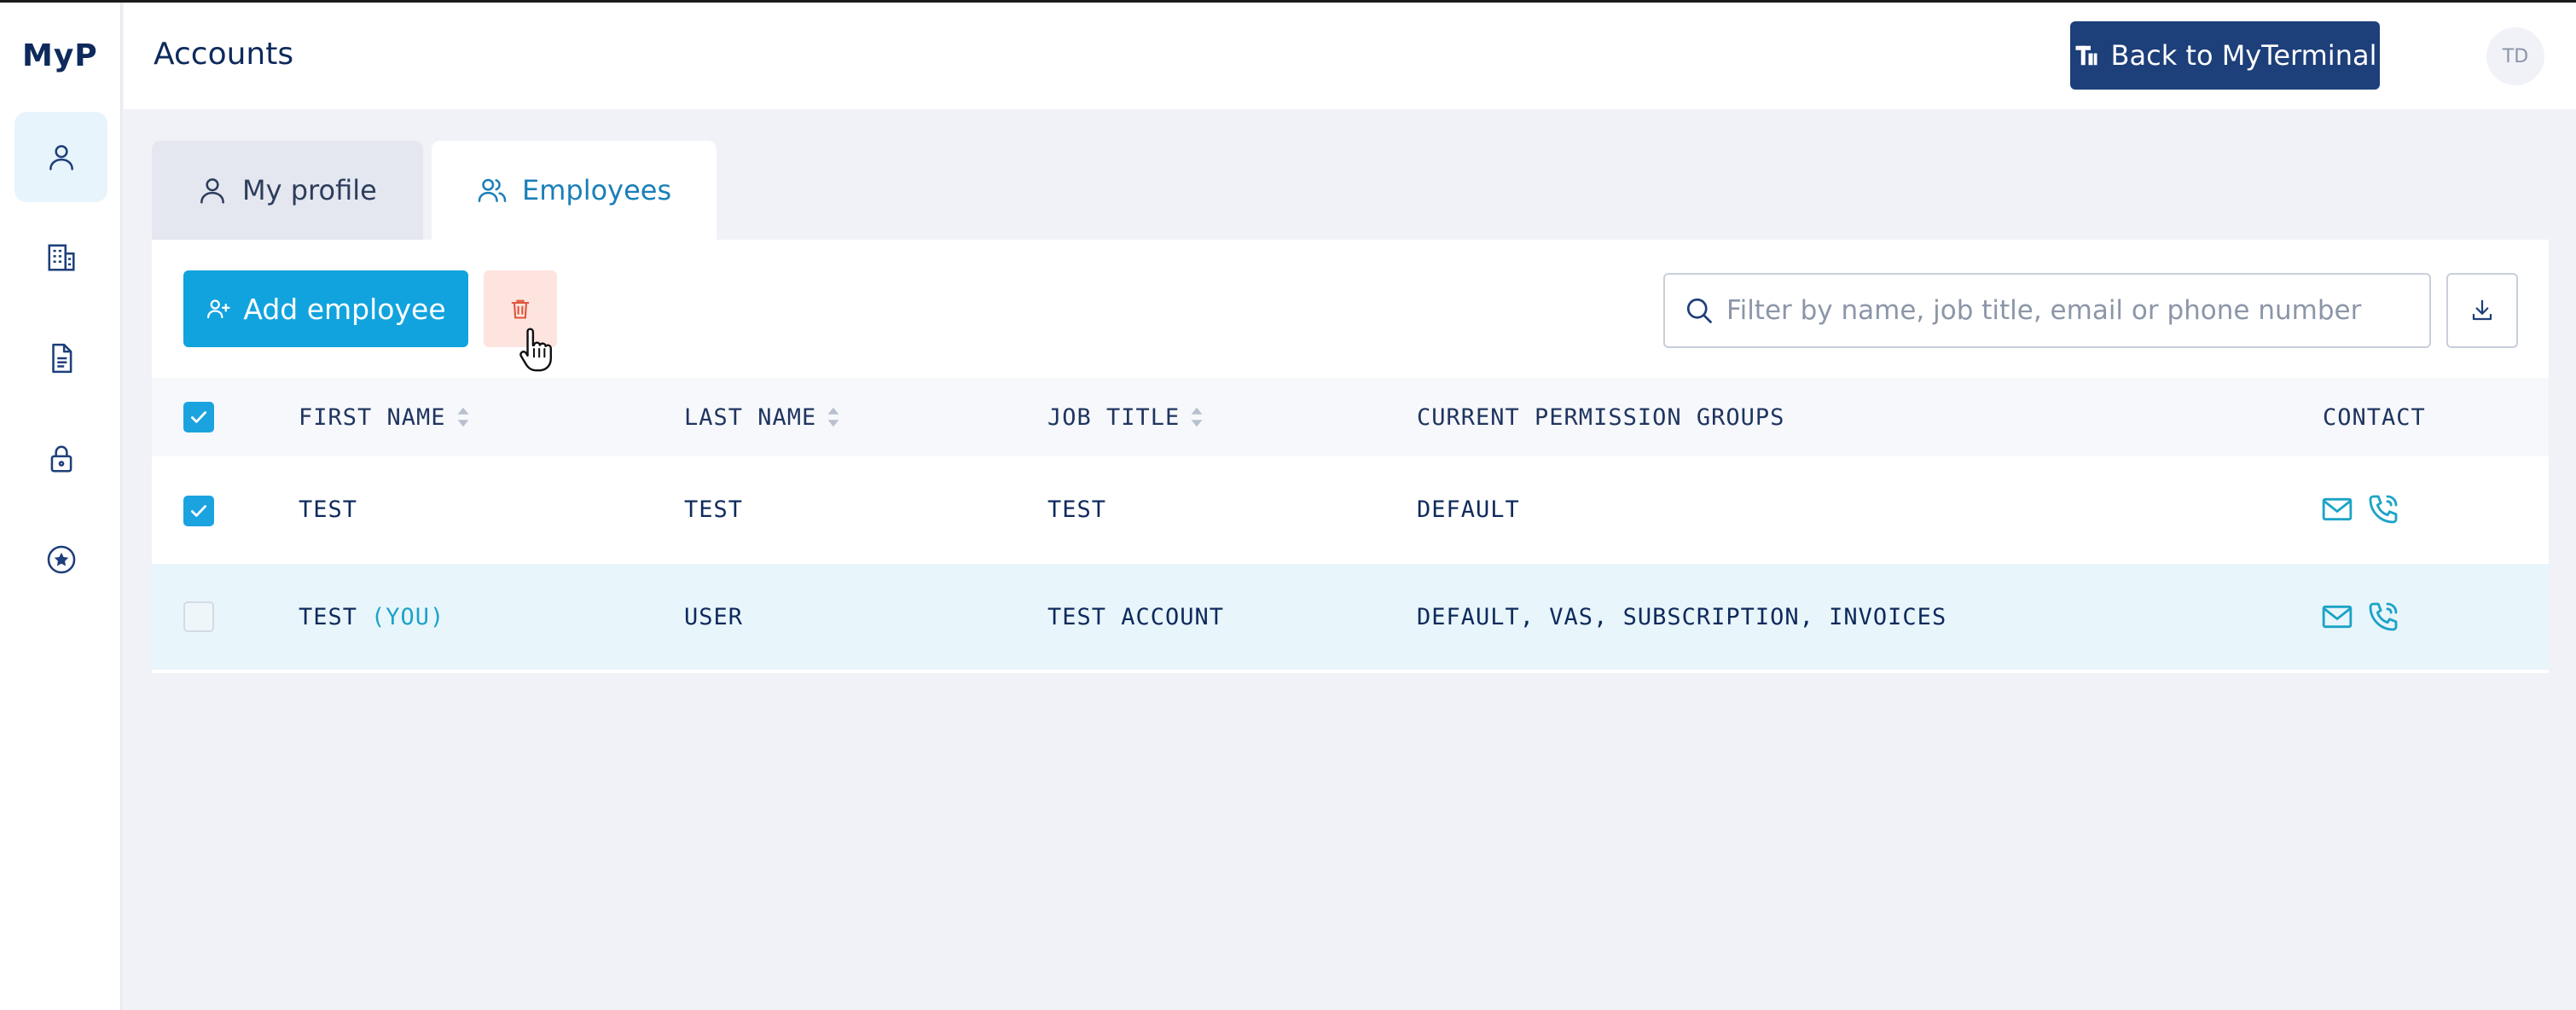 This screenshot has width=2576, height=1010. I want to click on terminal-logo-icon, so click(2086, 55).